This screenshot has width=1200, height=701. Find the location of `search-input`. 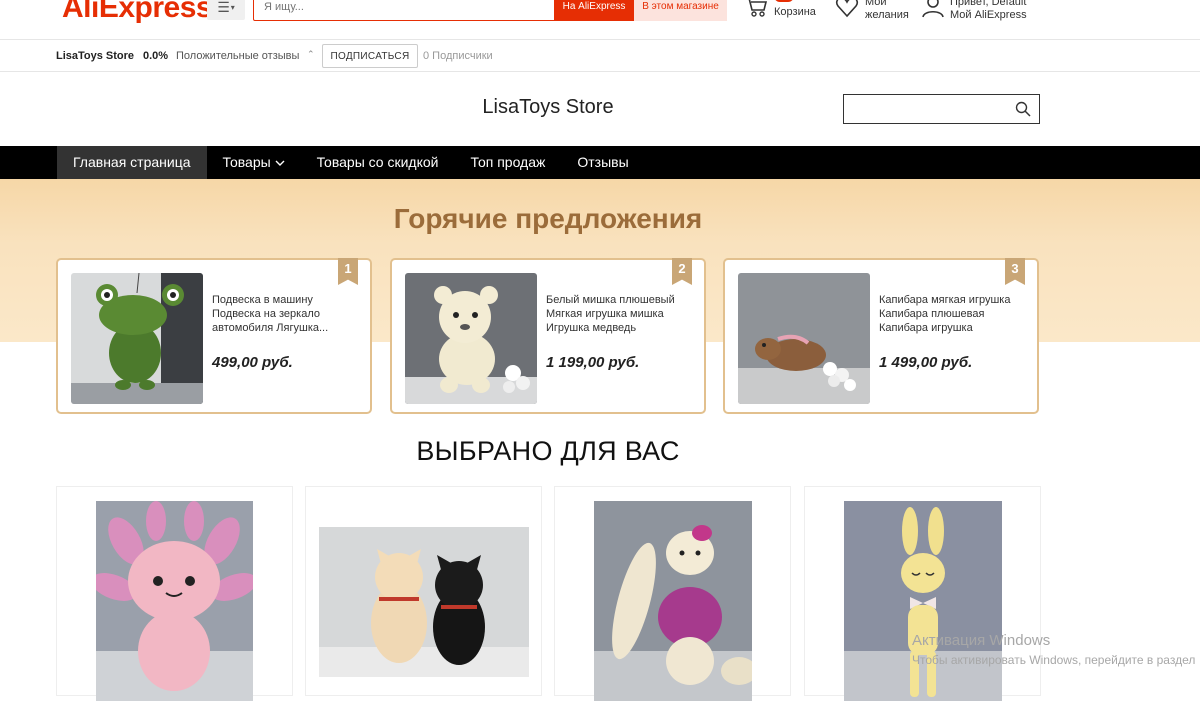

search-input is located at coordinates (404, 7).